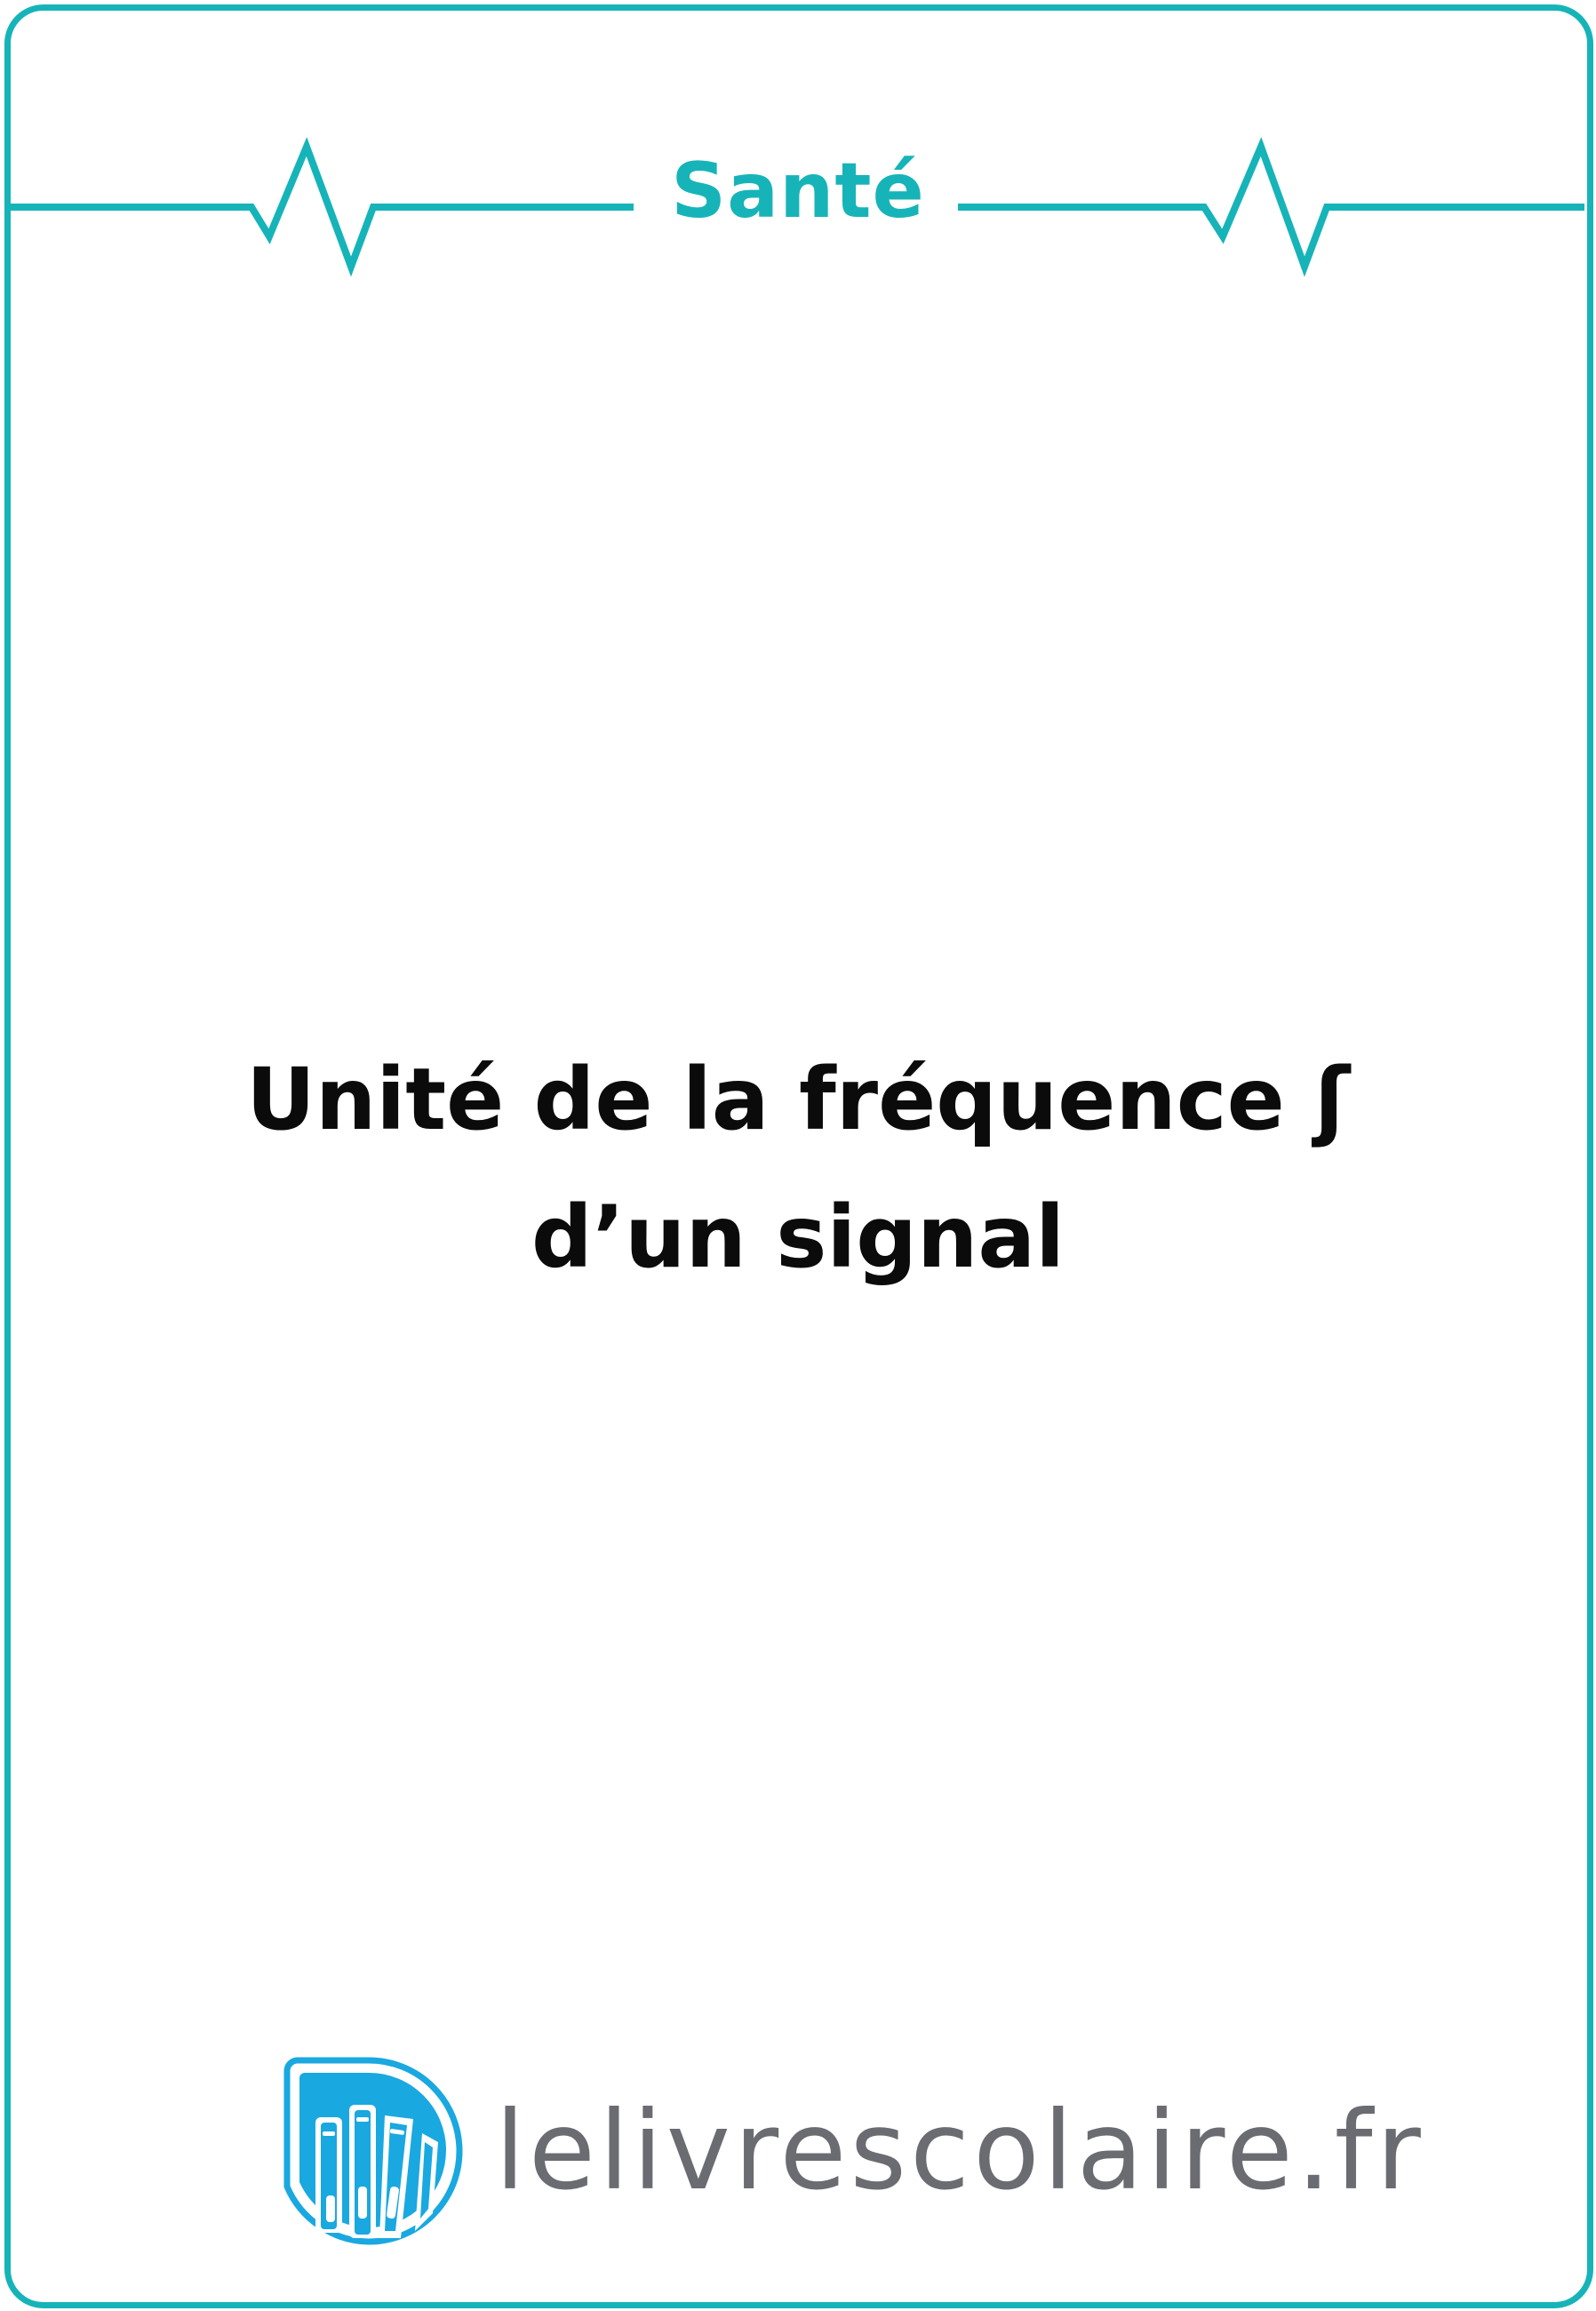 The width and height of the screenshot is (1596, 2311). I want to click on books-logo-icon, so click(373, 2151).